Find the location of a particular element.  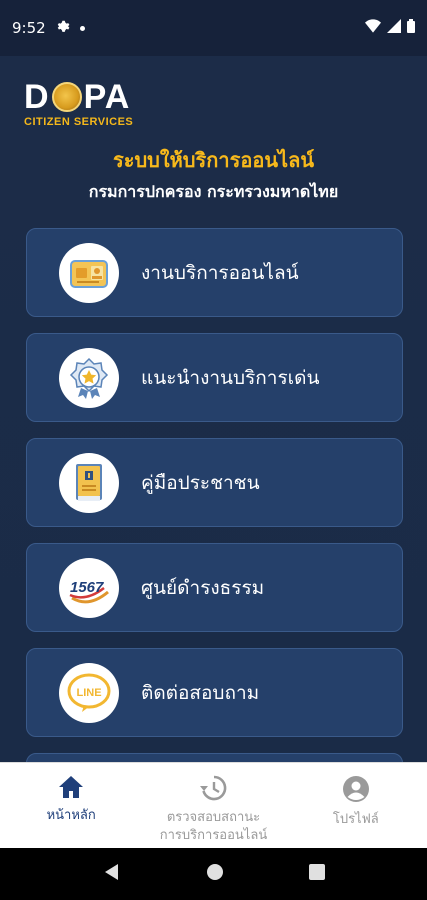

manual-book-icon is located at coordinates (89, 482).